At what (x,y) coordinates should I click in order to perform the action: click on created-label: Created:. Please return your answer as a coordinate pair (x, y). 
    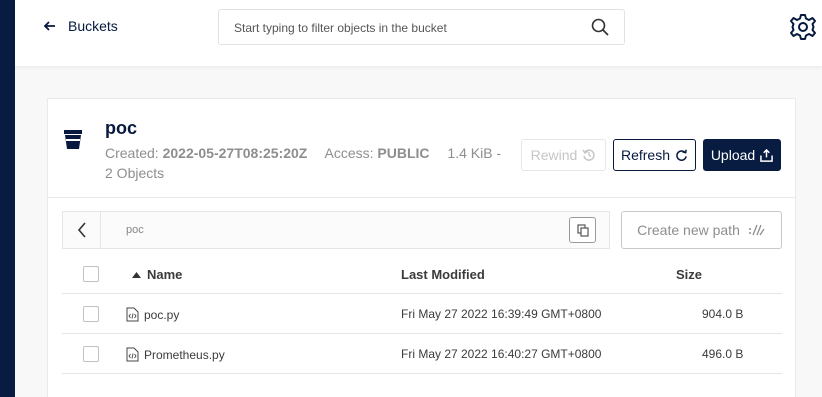
    Looking at the image, I should click on (132, 153).